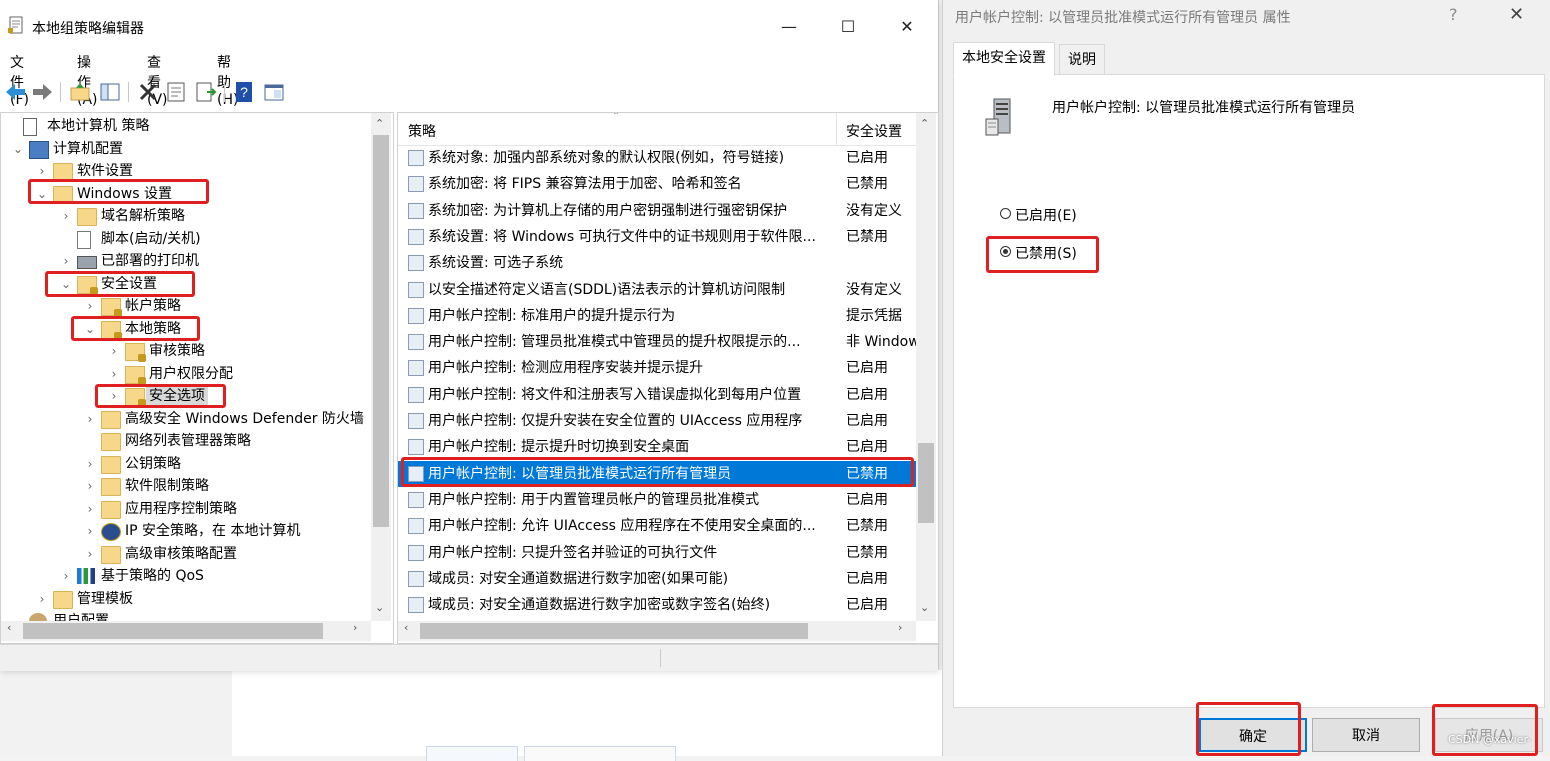 This screenshot has height=761, width=1550. Describe the element at coordinates (657, 316) in the screenshot. I see `list-row: 用户帐户控制: 标准用户的提升提示行为 提示凭据` at that location.